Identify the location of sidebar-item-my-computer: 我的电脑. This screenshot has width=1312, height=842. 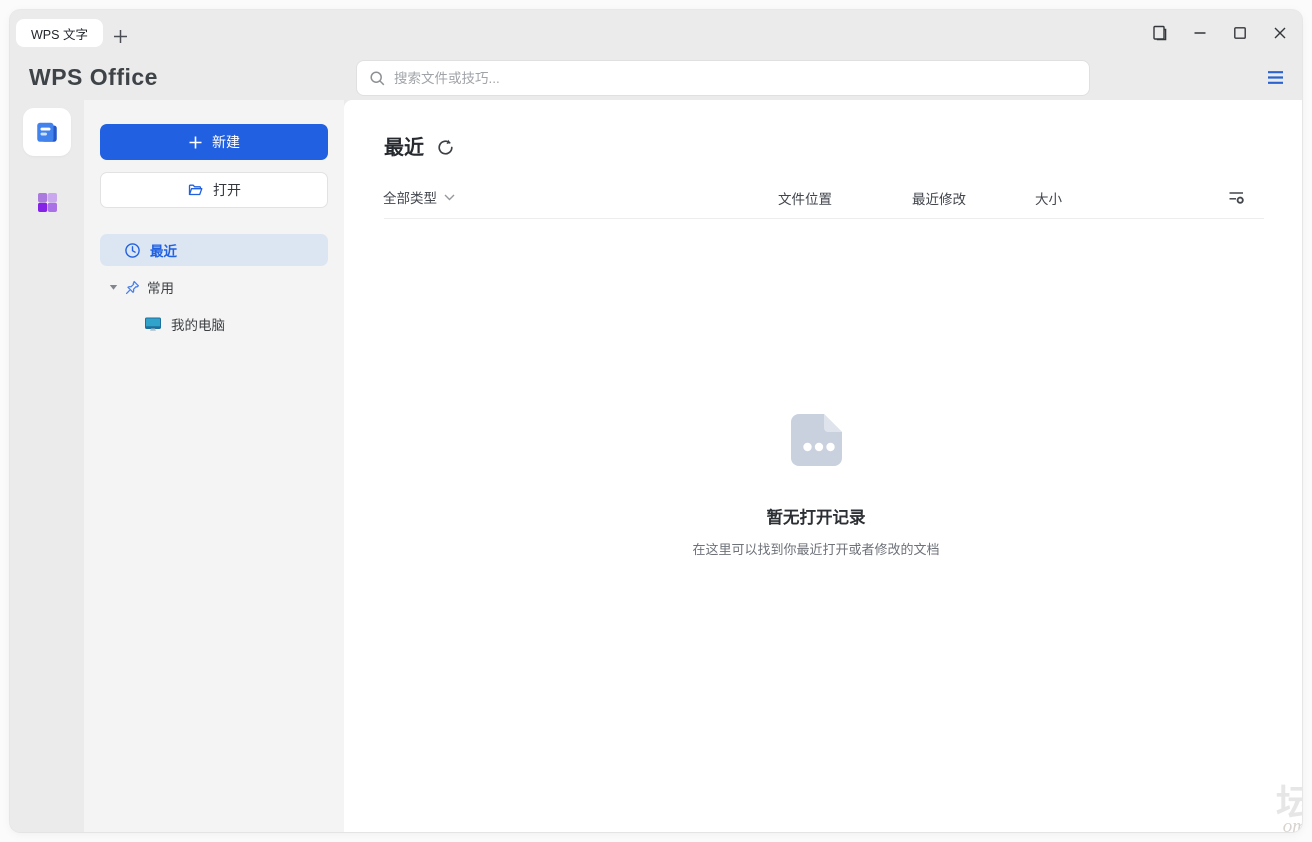
(214, 324).